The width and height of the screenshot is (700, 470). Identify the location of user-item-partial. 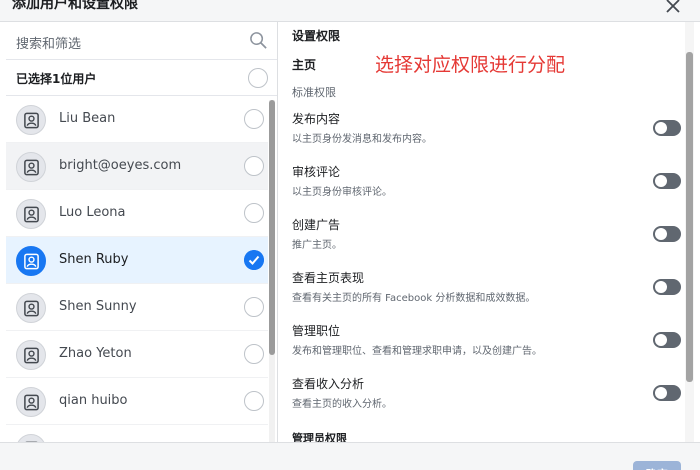
(137, 433).